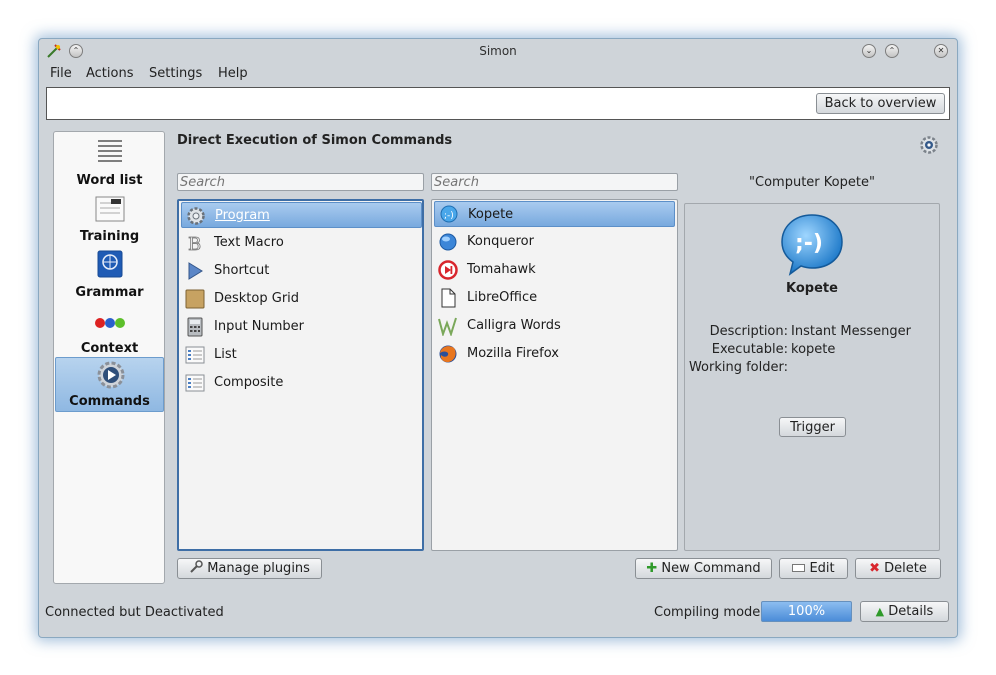 This screenshot has width=996, height=675. Describe the element at coordinates (812, 427) in the screenshot. I see `trigger-button: Trigger` at that location.